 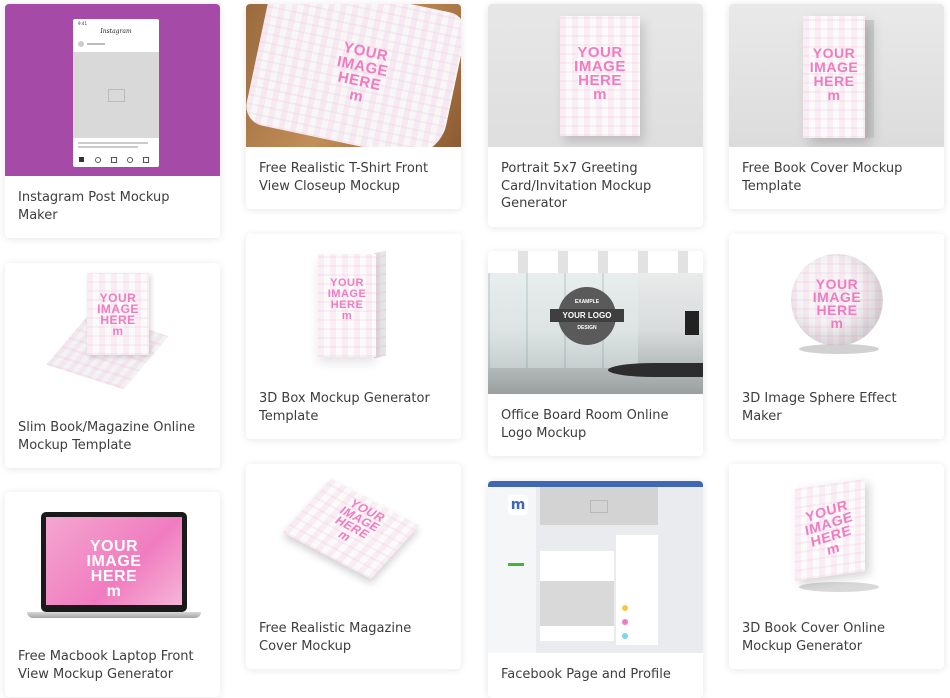 I want to click on slim-book-thumbnail: YOUR IMAGE HERE m, so click(x=112, y=334).